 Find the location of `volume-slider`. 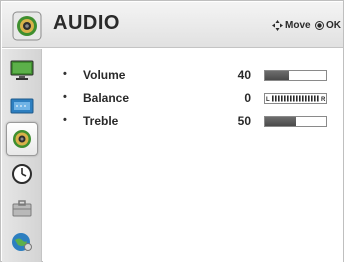

volume-slider is located at coordinates (295, 75).